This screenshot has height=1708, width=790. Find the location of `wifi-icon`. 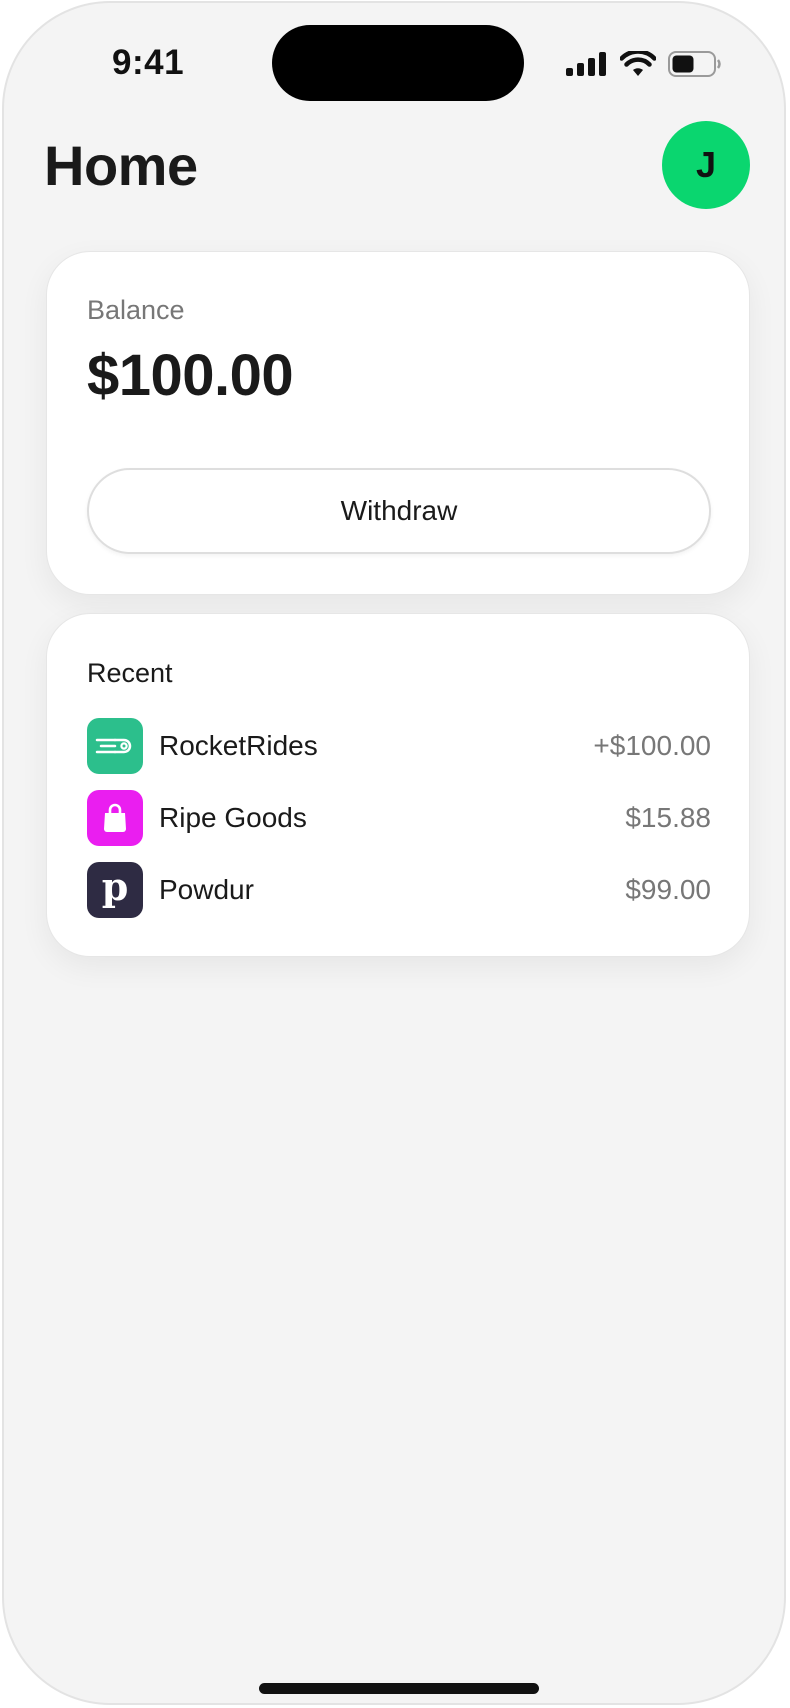

wifi-icon is located at coordinates (638, 63).